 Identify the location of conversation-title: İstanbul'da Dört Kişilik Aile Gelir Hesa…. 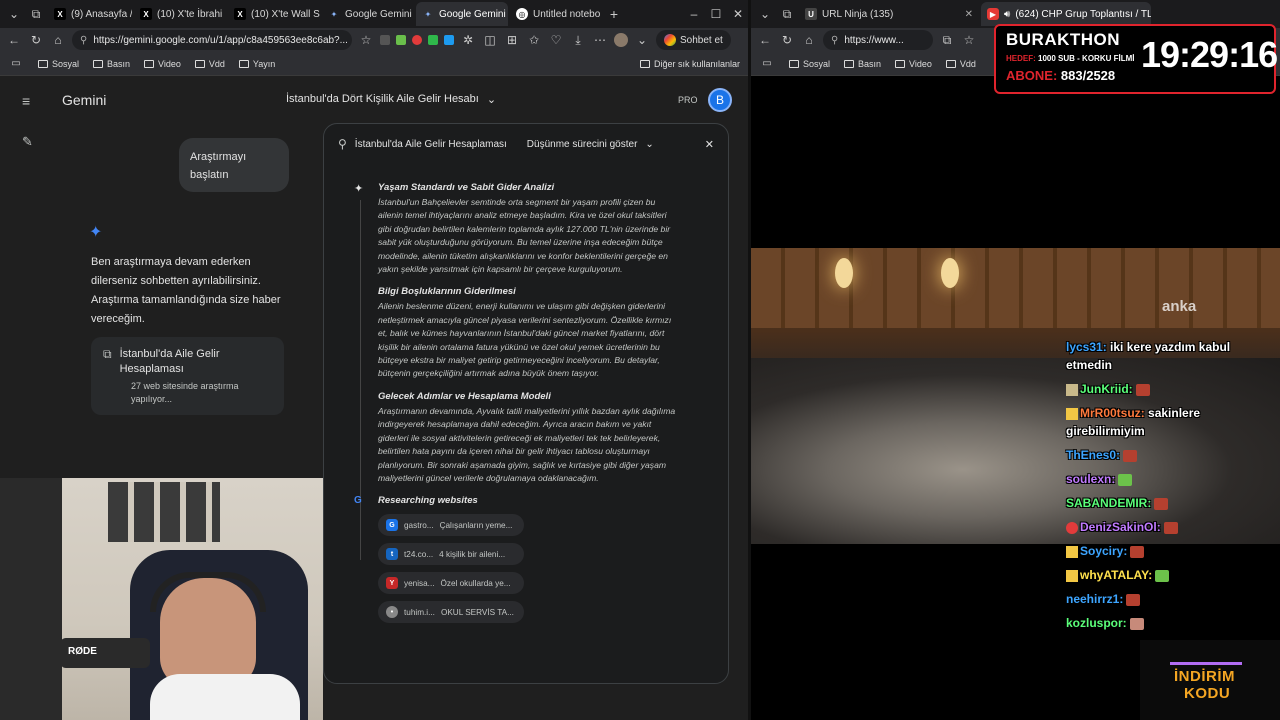
(382, 99).